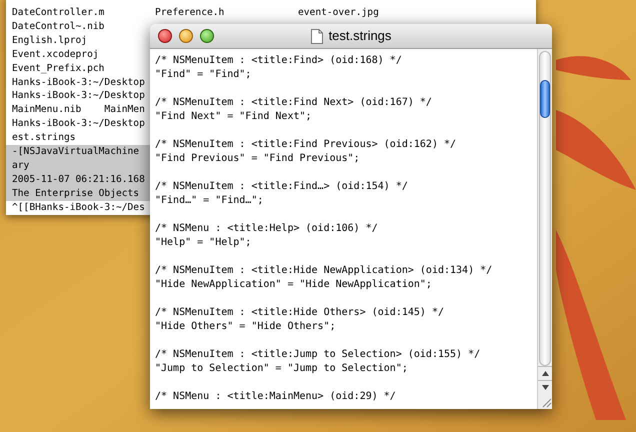  Describe the element at coordinates (360, 36) in the screenshot. I see `window-title: test.strings` at that location.